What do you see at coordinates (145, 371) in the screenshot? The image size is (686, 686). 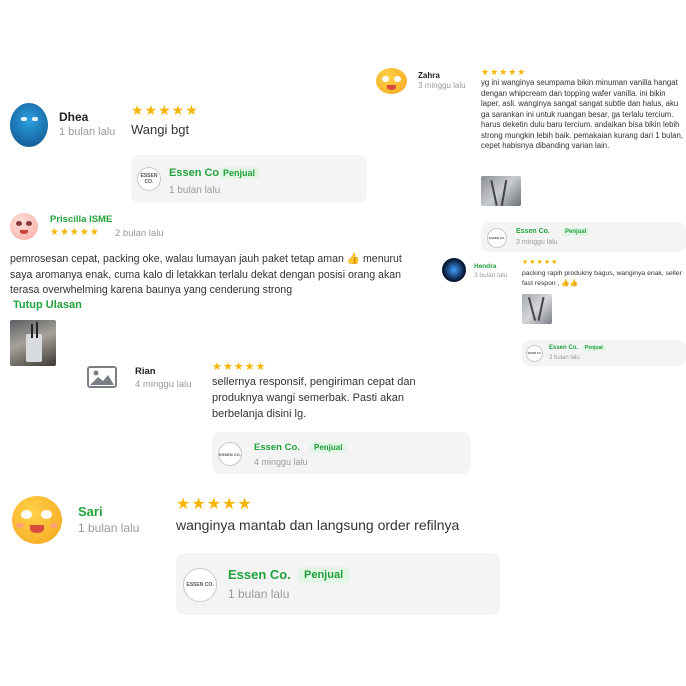 I see `reviewer-name: Rian` at bounding box center [145, 371].